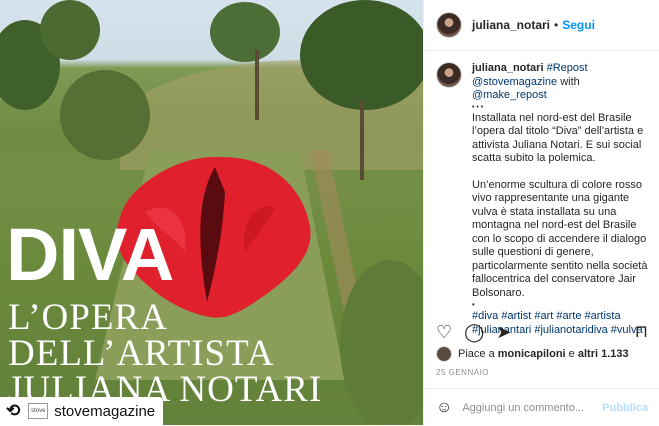  Describe the element at coordinates (474, 332) in the screenshot. I see `comment-icon: ◯` at that location.